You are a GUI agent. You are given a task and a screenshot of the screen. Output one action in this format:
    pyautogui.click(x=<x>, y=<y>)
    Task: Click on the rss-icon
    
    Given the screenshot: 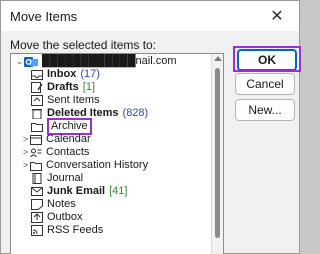 What is the action you would take?
    pyautogui.click(x=37, y=230)
    